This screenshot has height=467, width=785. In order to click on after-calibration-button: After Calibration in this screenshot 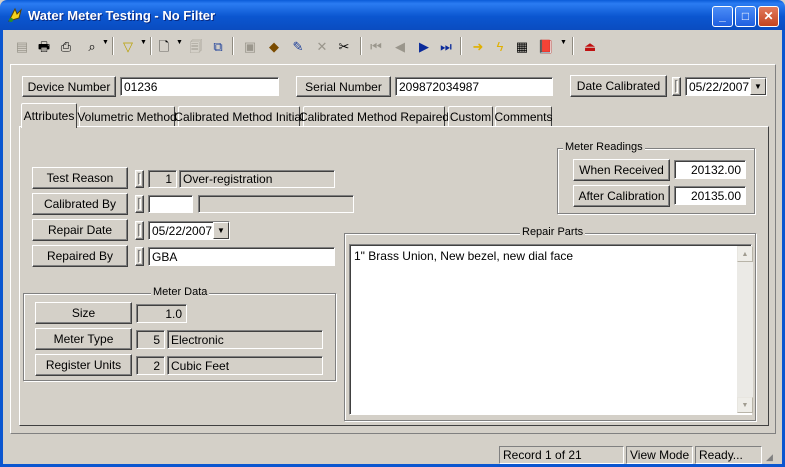, I will do `click(621, 196)`.